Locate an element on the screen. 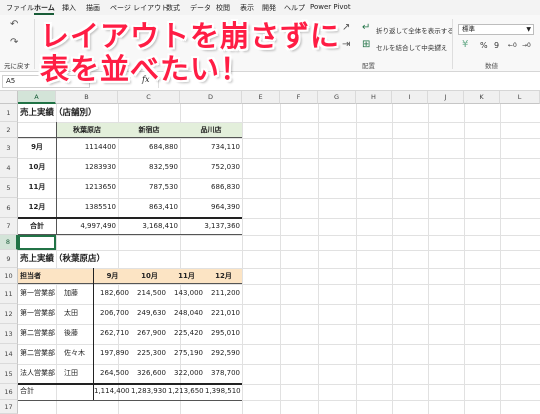 The image size is (540, 414). increase-decimal-icon: ←0 is located at coordinates (512, 45).